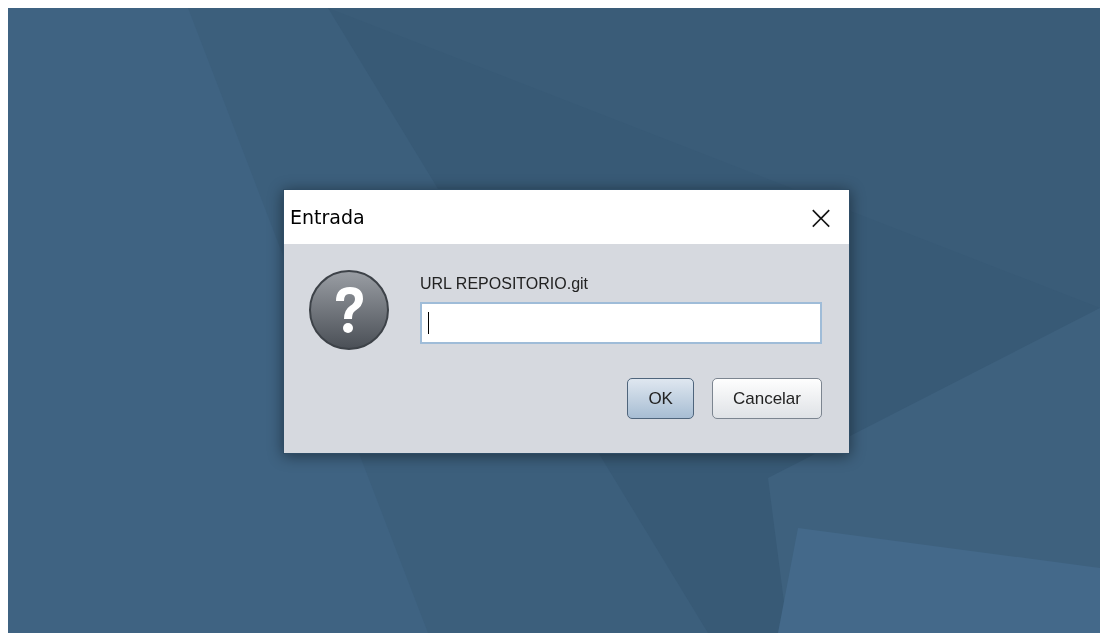 This screenshot has width=1108, height=633. I want to click on prompt-label: URL REPOSITORIO.git, so click(504, 284).